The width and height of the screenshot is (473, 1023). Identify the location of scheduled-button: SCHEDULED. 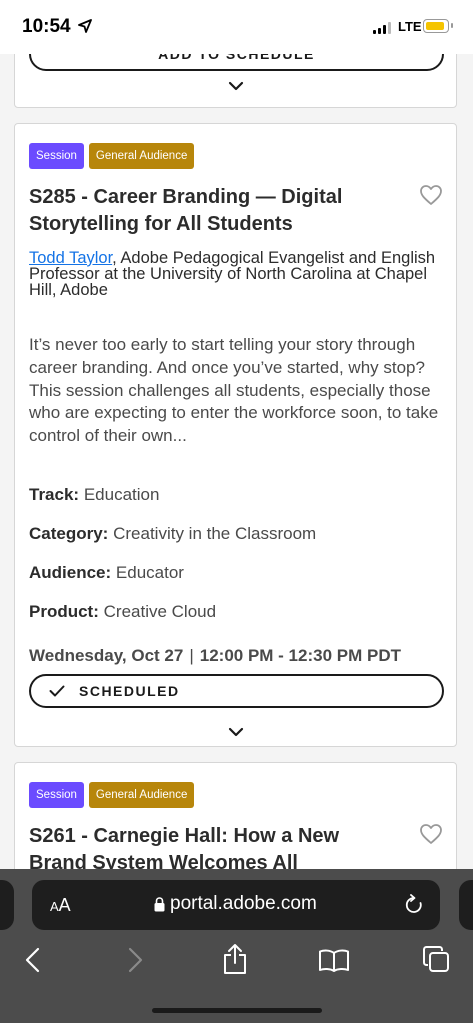
(236, 691).